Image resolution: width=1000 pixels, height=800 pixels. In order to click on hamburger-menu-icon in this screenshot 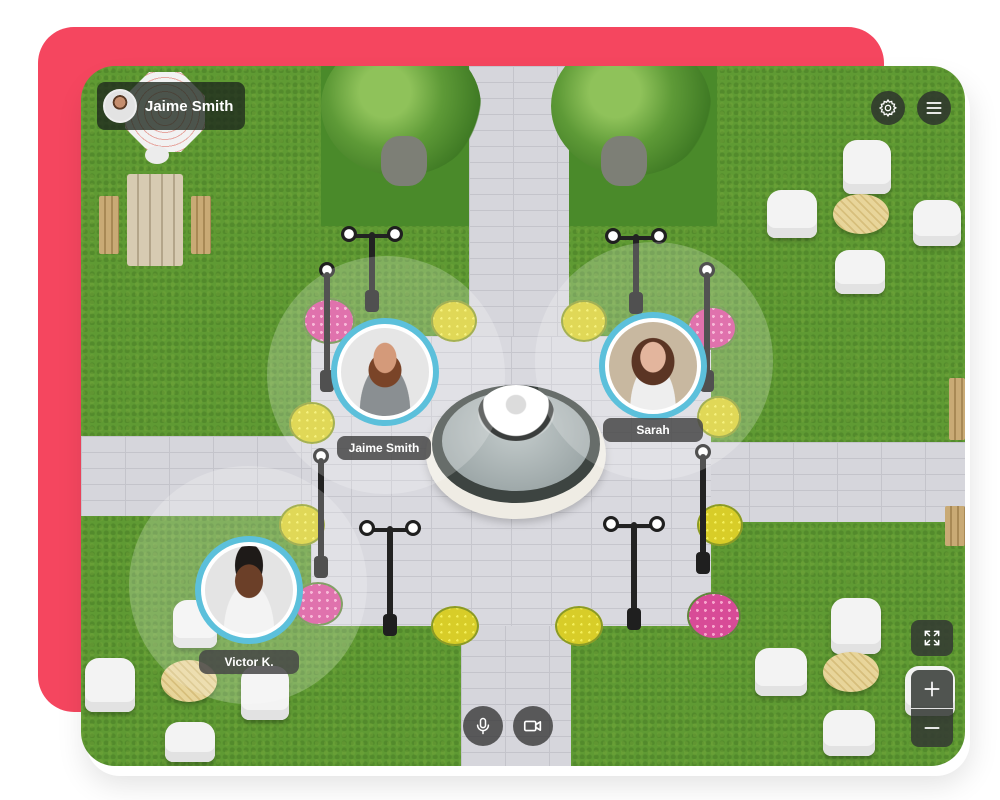, I will do `click(934, 108)`.